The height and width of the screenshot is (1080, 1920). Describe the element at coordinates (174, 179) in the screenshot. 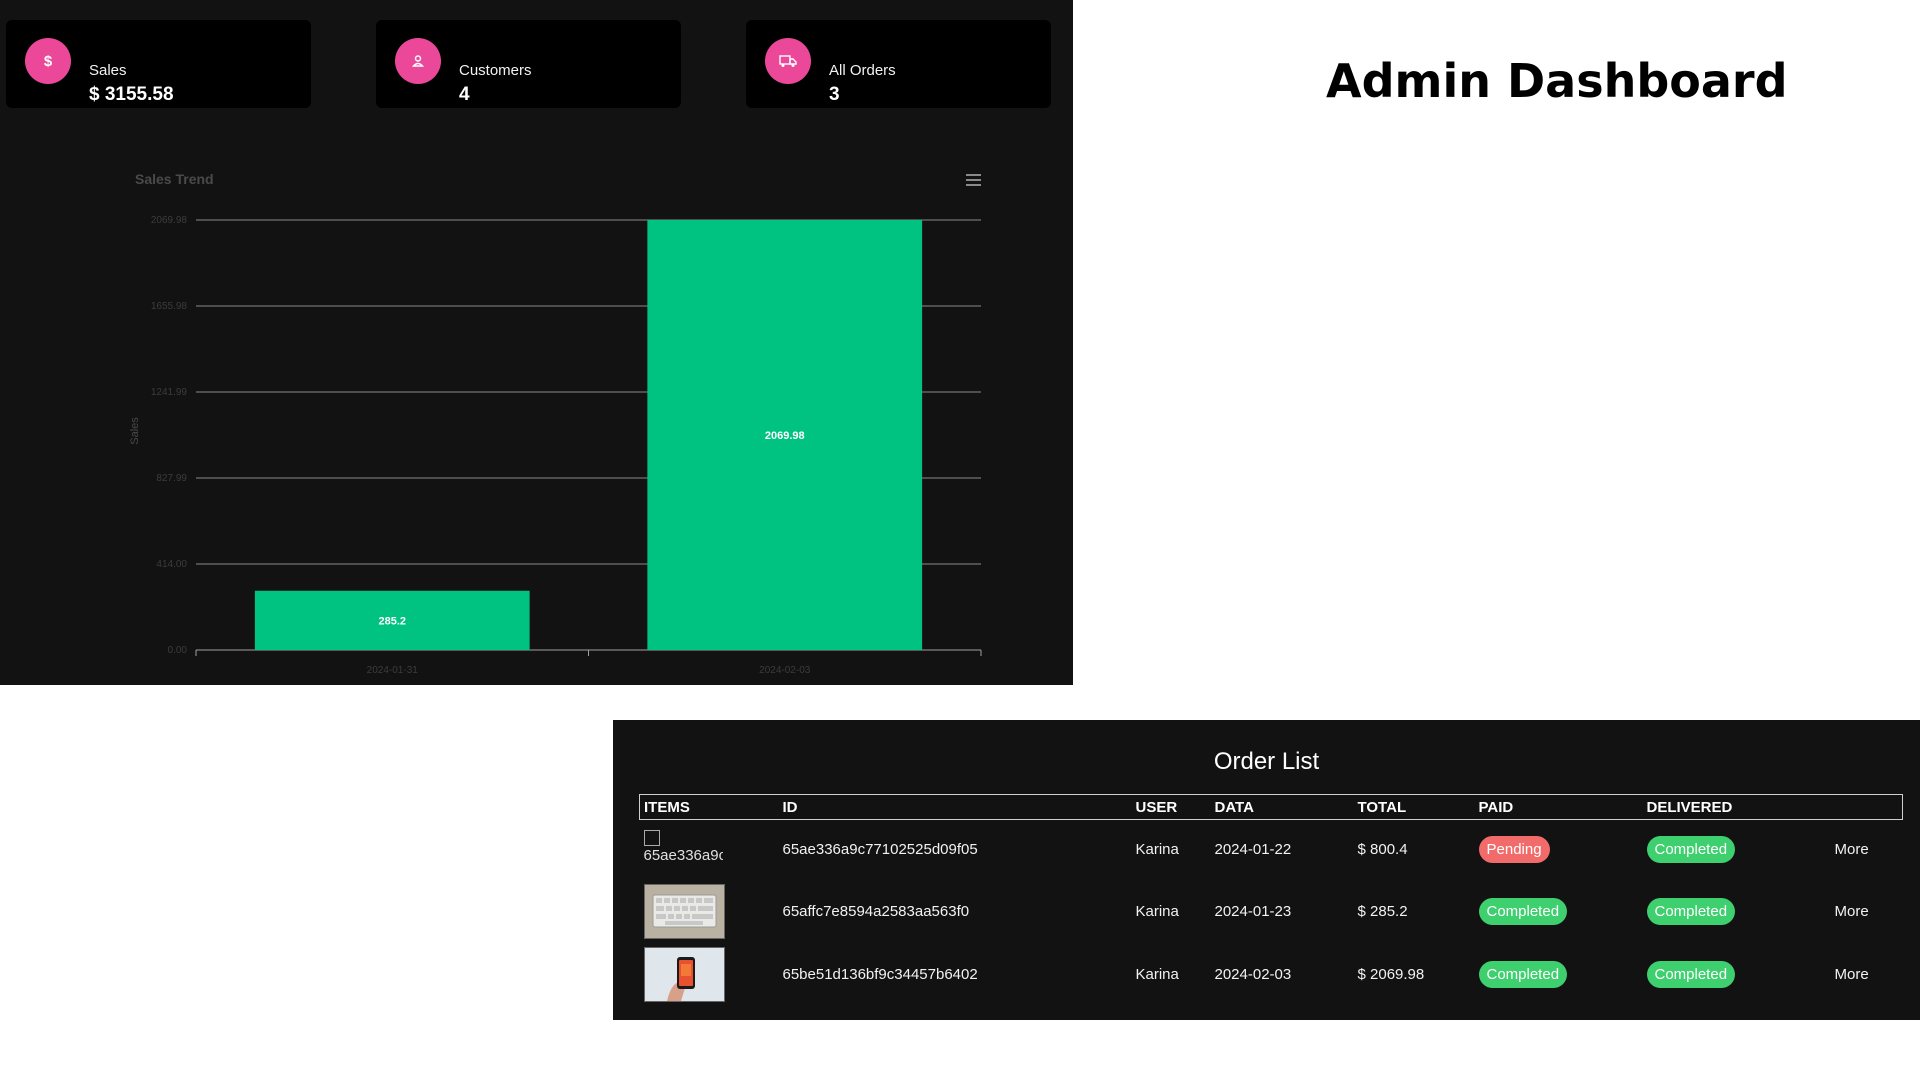

I see `chart-title: Sales Trend` at that location.